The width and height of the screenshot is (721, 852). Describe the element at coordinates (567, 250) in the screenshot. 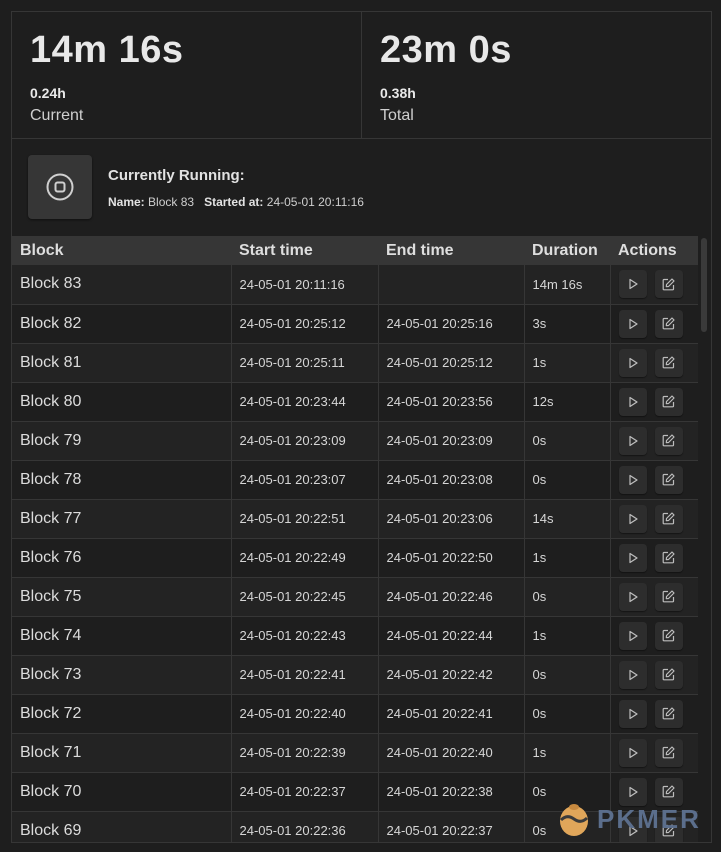

I see `col-header-duration: Duration` at that location.